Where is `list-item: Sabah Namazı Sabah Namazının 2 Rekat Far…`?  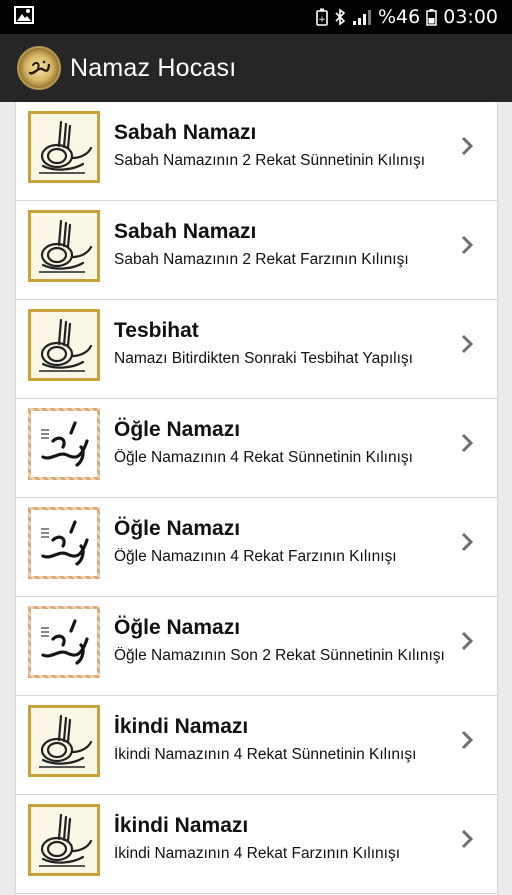 list-item: Sabah Namazı Sabah Namazının 2 Rekat Far… is located at coordinates (256, 250).